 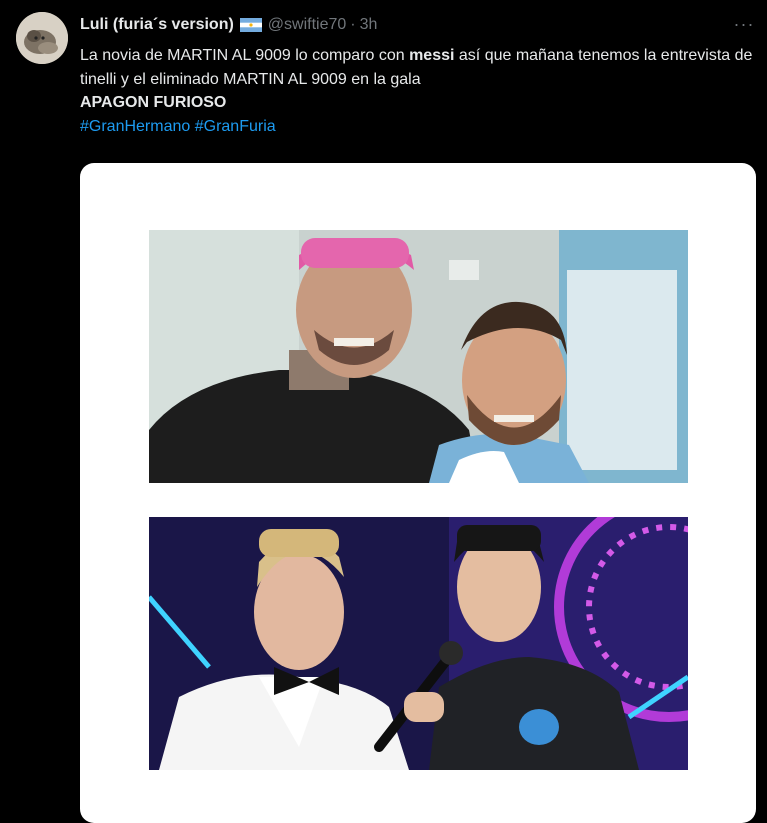 What do you see at coordinates (369, 25) in the screenshot?
I see `tweet-timestamp: 3h` at bounding box center [369, 25].